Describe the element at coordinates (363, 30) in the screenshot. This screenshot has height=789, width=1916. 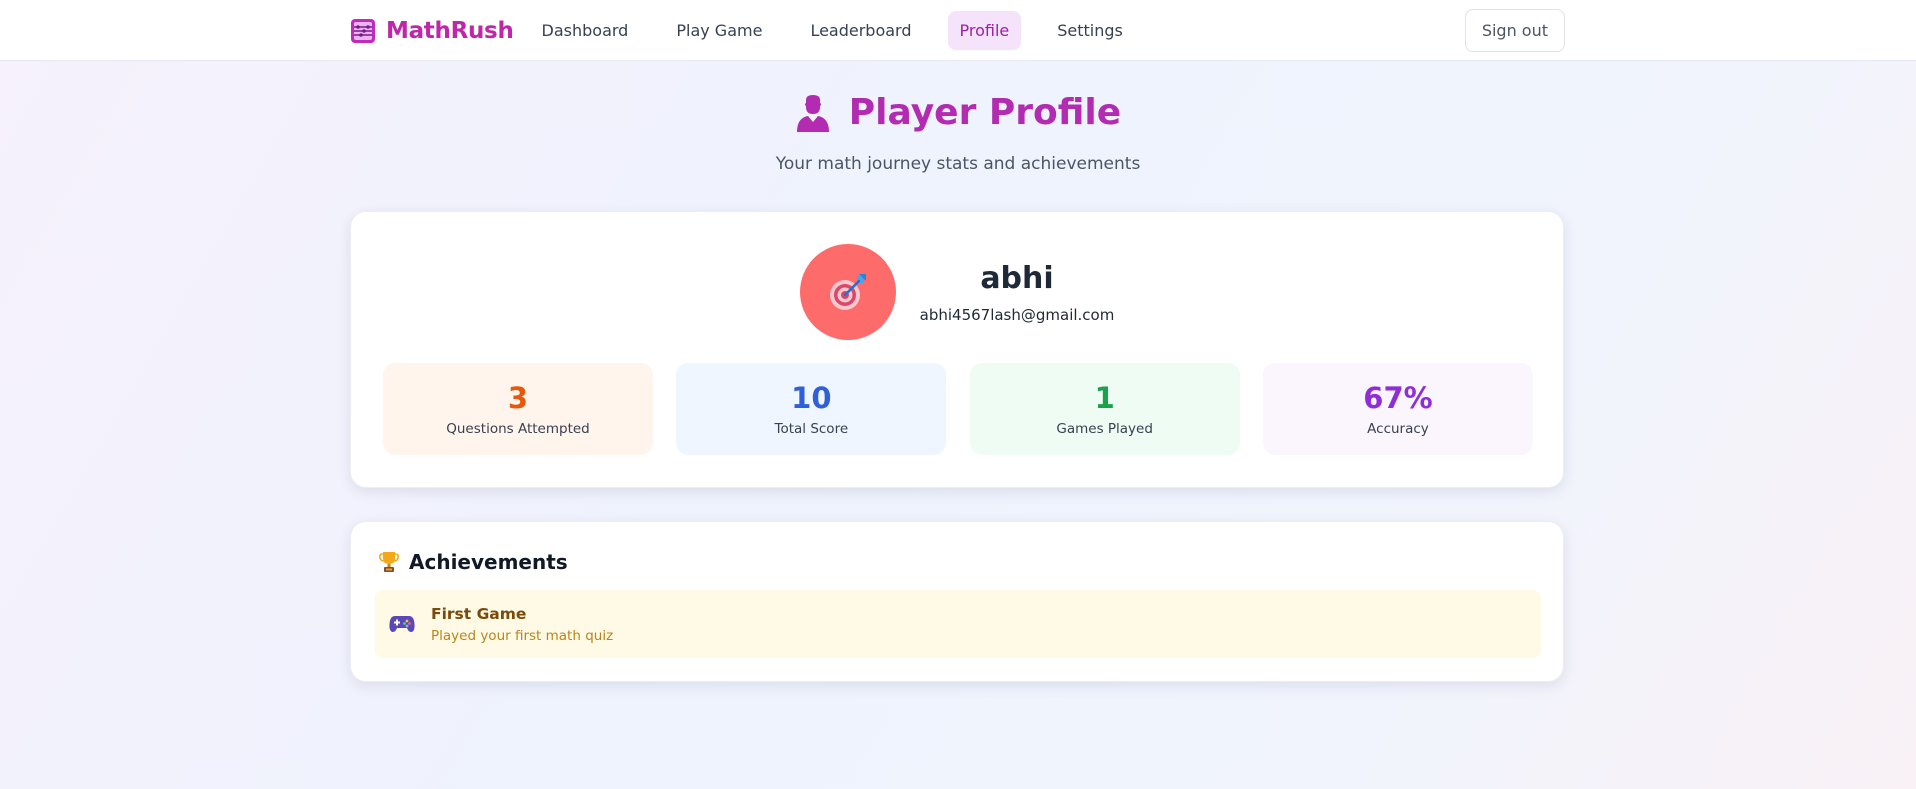
I see `abacus-icon` at that location.